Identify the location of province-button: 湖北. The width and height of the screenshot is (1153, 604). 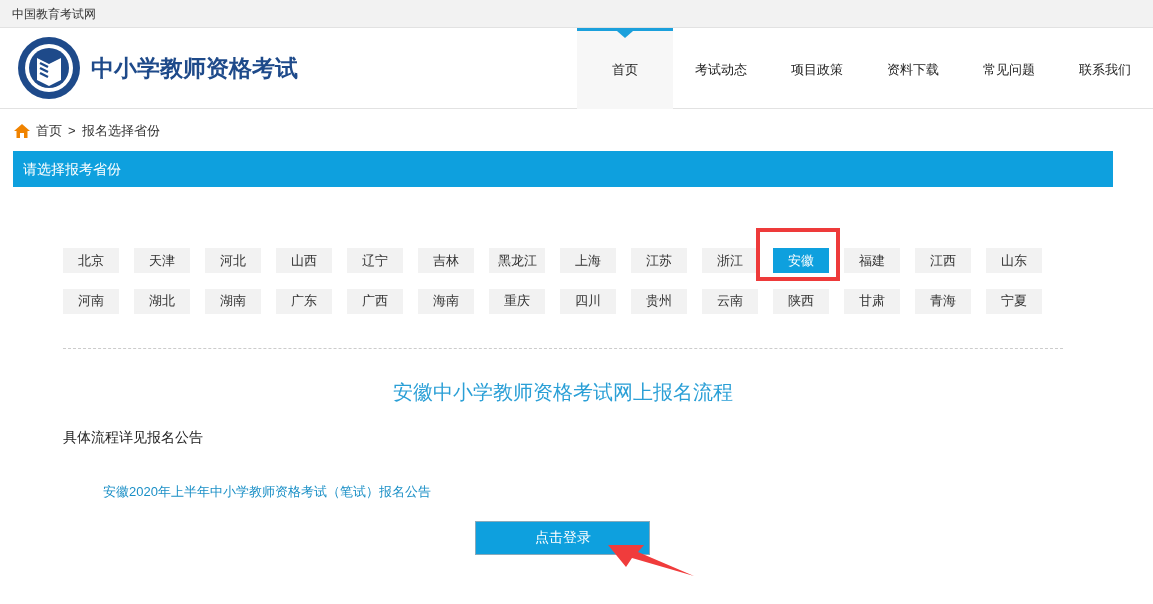
(162, 301).